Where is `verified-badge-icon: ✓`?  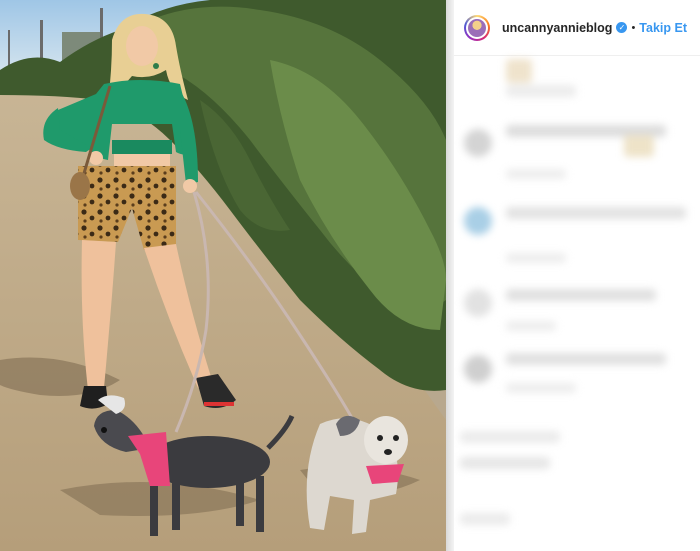
verified-badge-icon: ✓ is located at coordinates (622, 27).